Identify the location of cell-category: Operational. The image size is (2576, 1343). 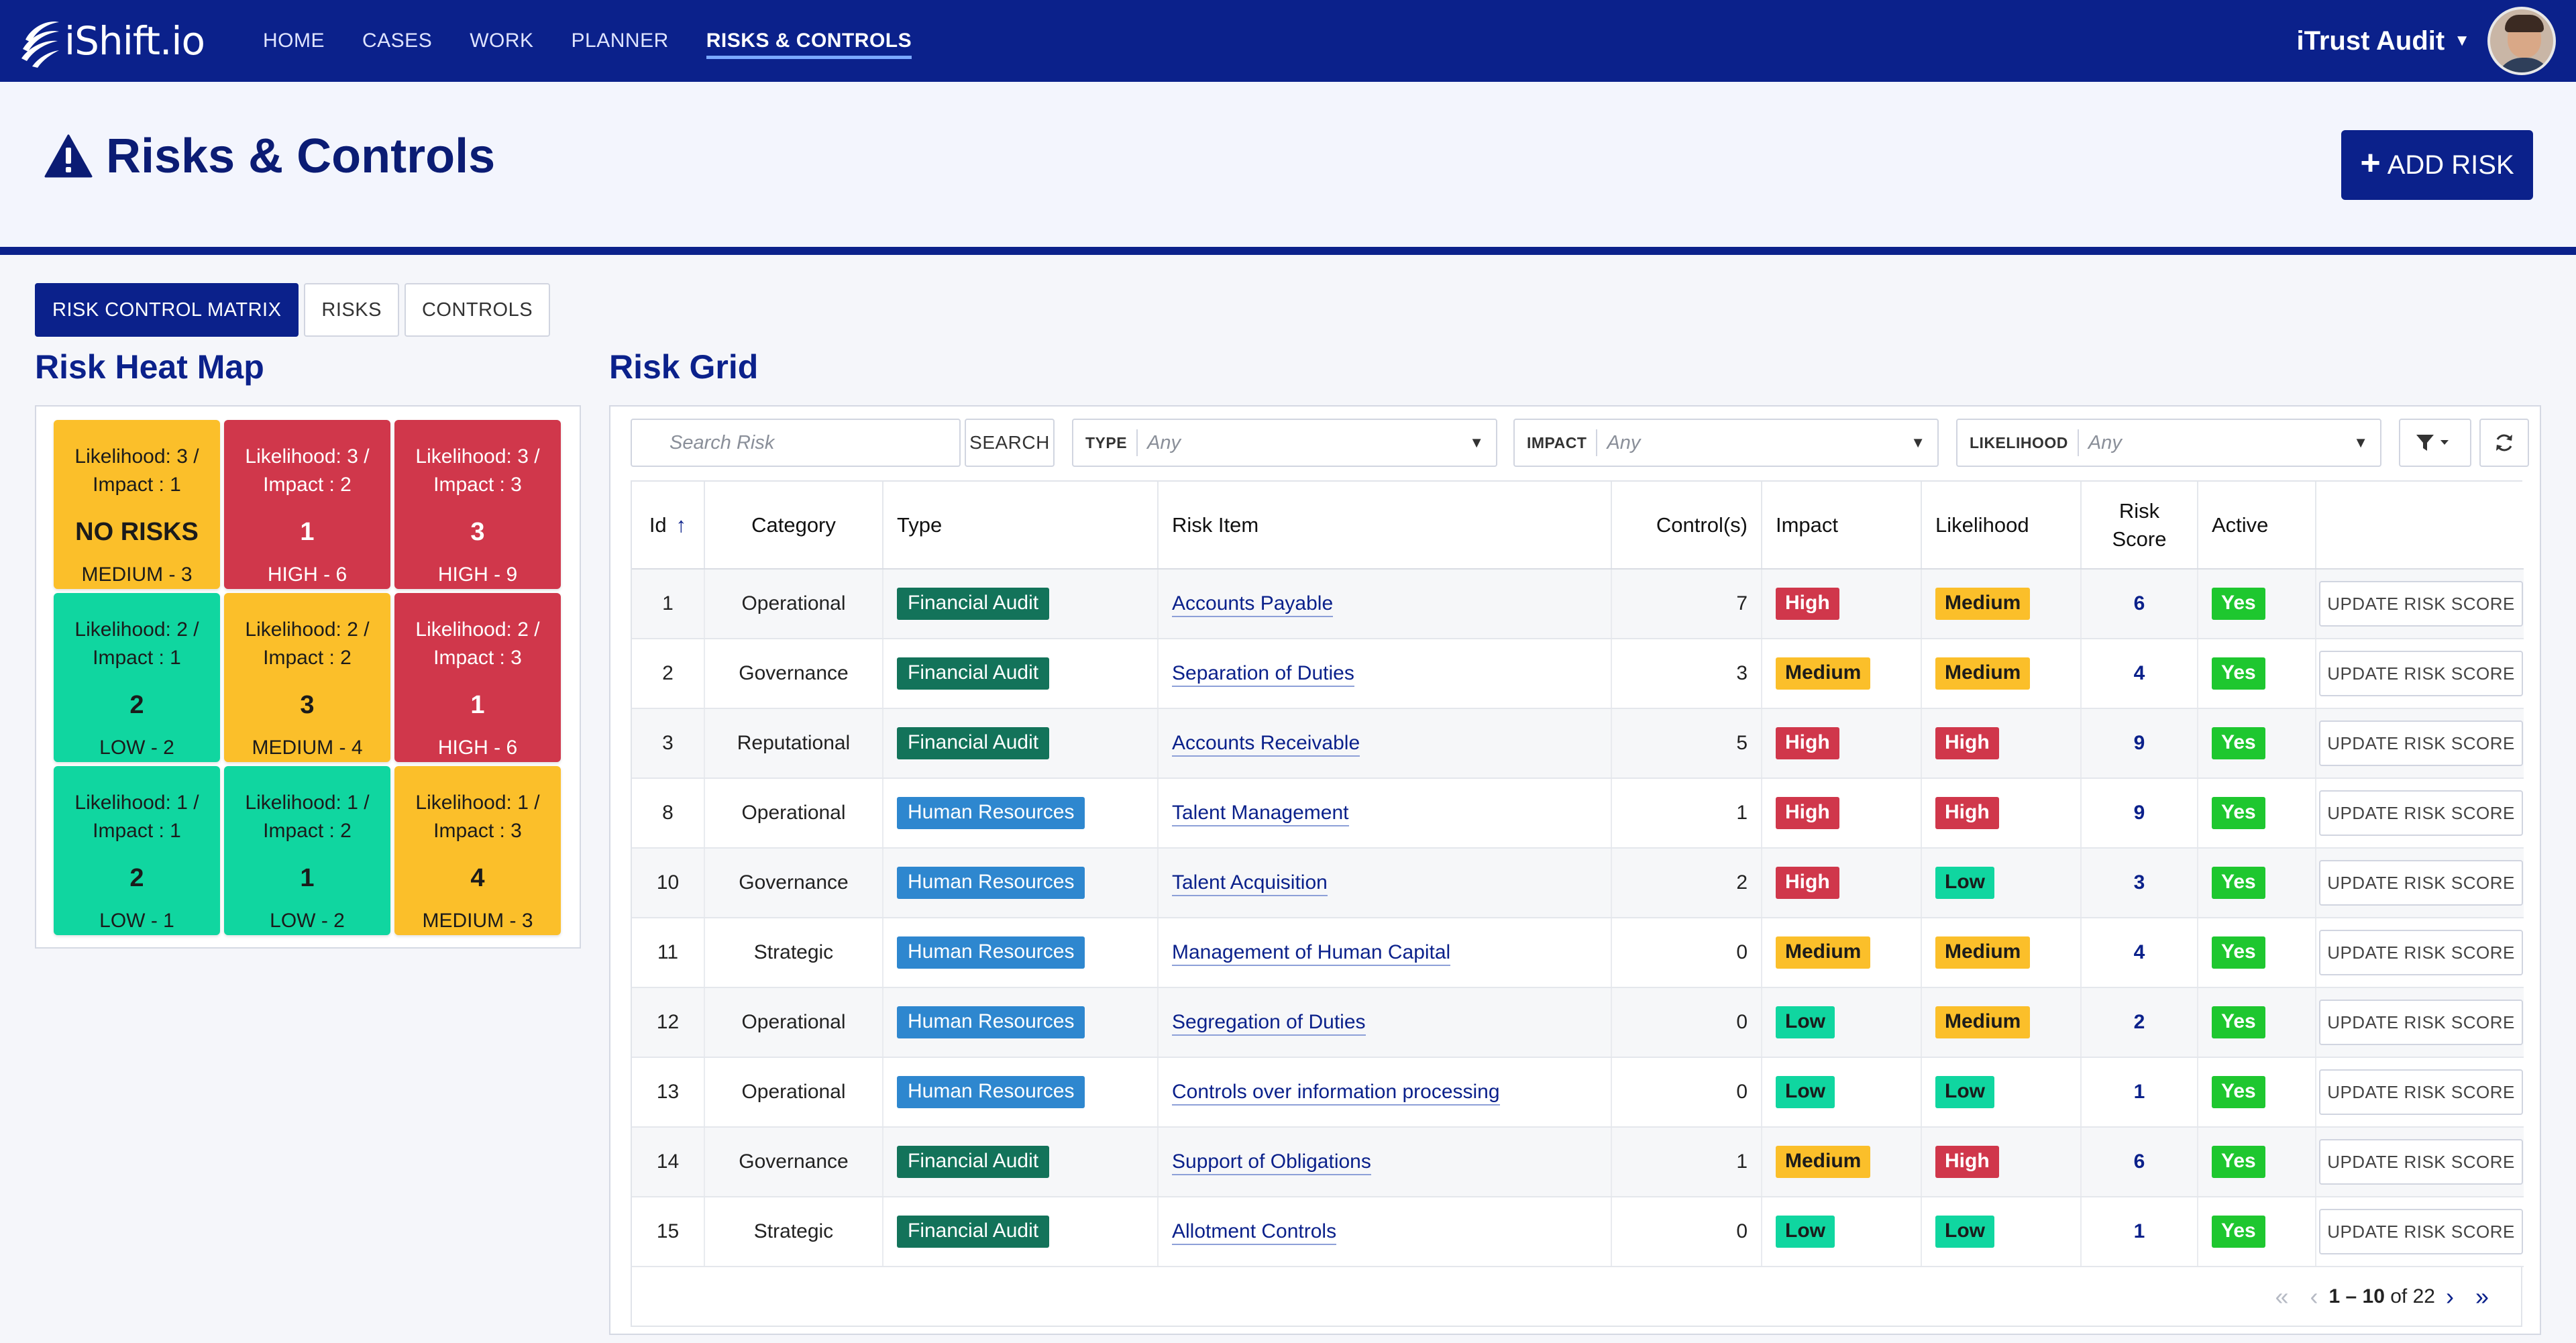
(793, 604).